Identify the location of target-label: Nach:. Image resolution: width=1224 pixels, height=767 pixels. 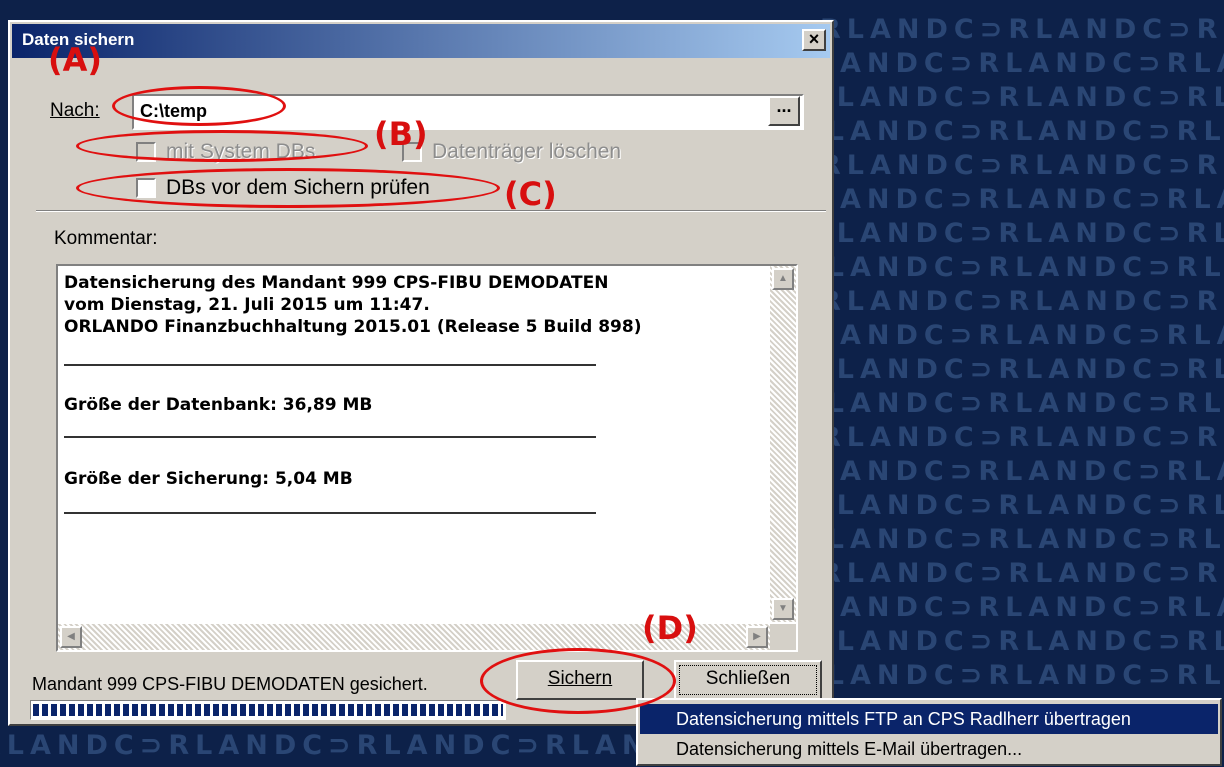
(75, 110).